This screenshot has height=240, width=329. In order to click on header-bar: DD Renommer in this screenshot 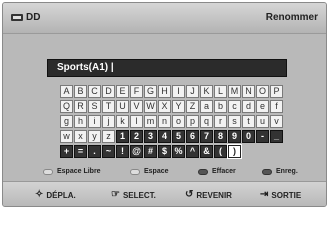, I will do `click(164, 18)`.